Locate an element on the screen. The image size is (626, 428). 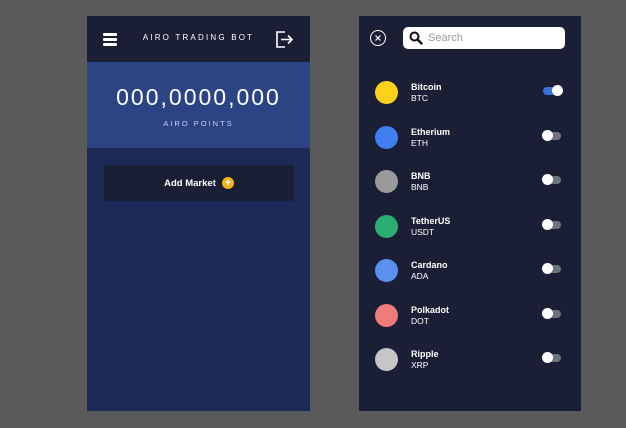
add-market-button: Add Market + is located at coordinates (199, 183).